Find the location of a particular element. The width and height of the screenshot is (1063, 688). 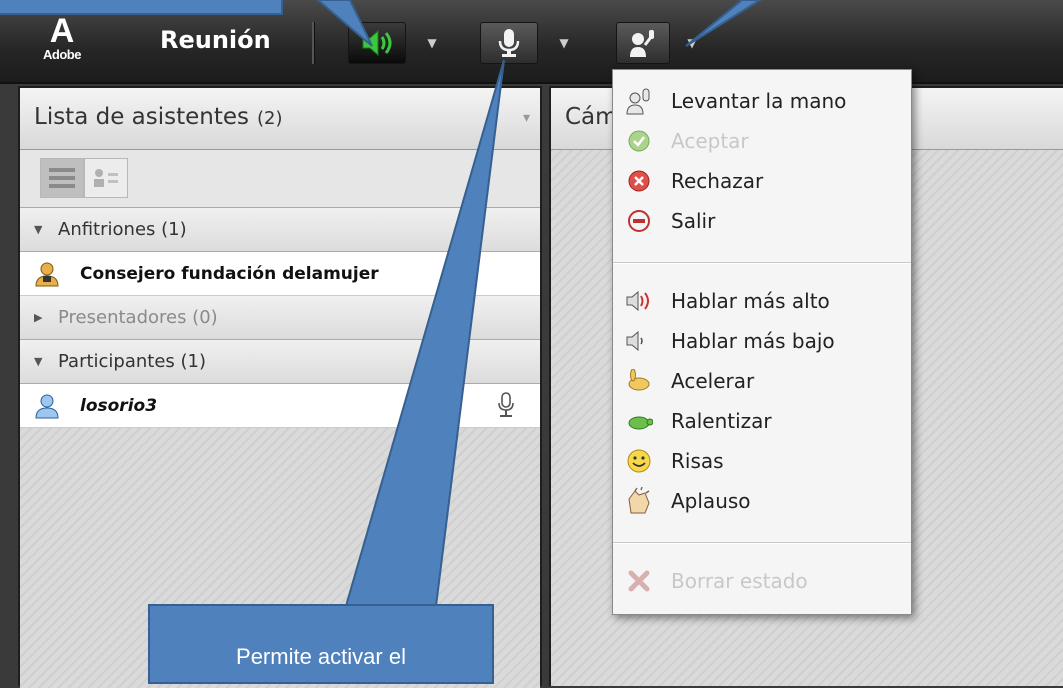

callout-box-microphone: Permite activar el is located at coordinates (321, 644).